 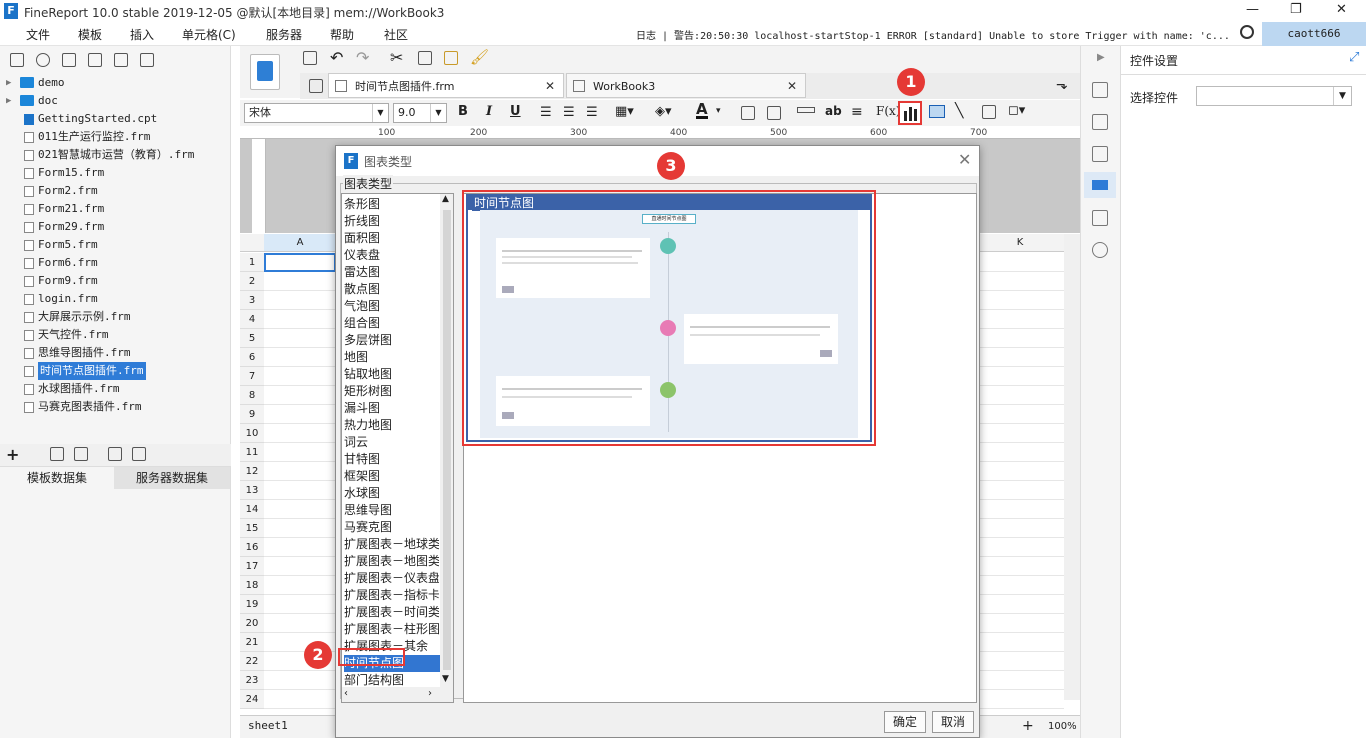 I want to click on row-header: 7, so click(x=252, y=376).